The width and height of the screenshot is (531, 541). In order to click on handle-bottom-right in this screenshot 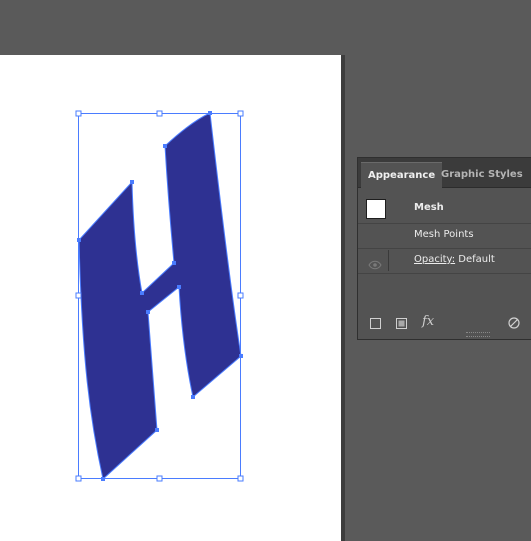, I will do `click(240, 478)`.